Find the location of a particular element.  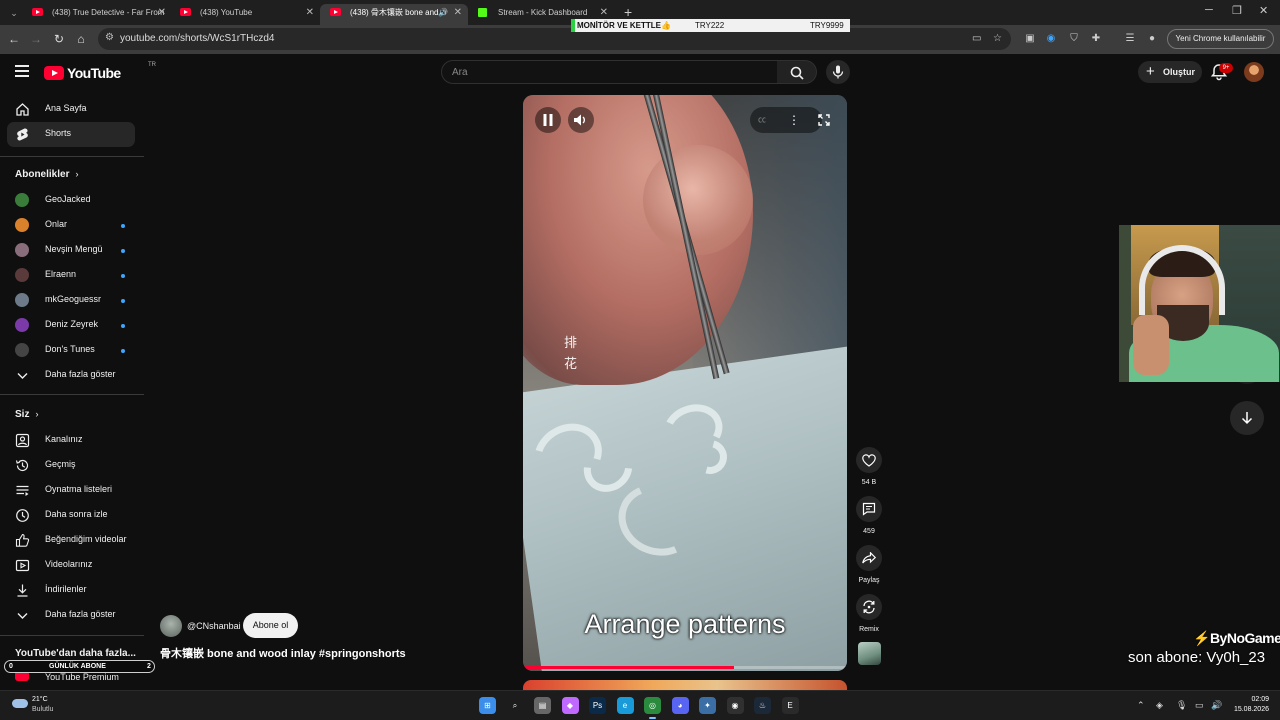

photoshop-icon: Ps is located at coordinates (597, 705).